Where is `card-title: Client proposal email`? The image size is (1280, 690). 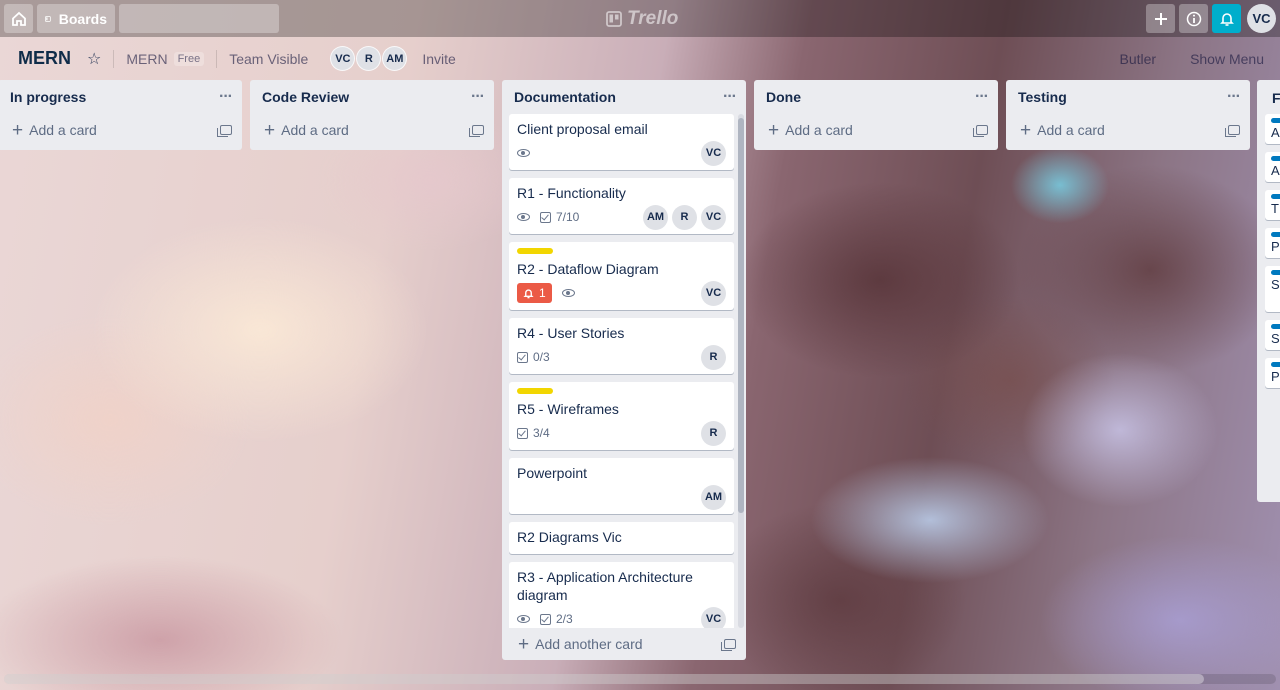 card-title: Client proposal email is located at coordinates (582, 129).